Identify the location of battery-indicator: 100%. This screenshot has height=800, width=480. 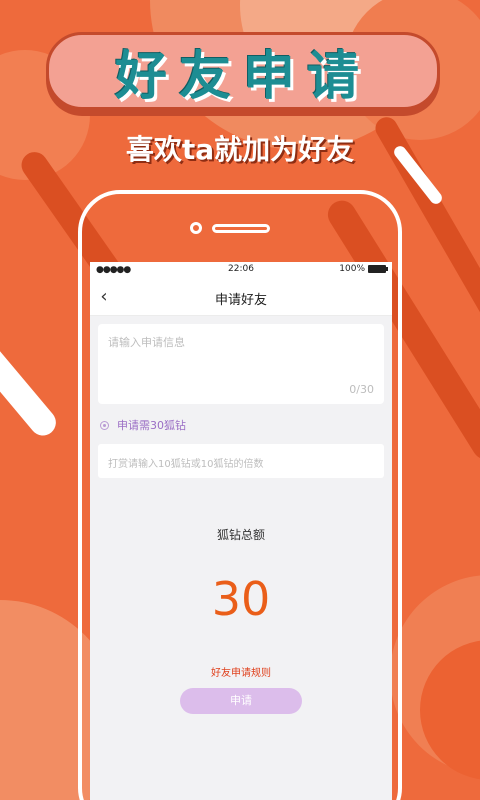
(363, 269).